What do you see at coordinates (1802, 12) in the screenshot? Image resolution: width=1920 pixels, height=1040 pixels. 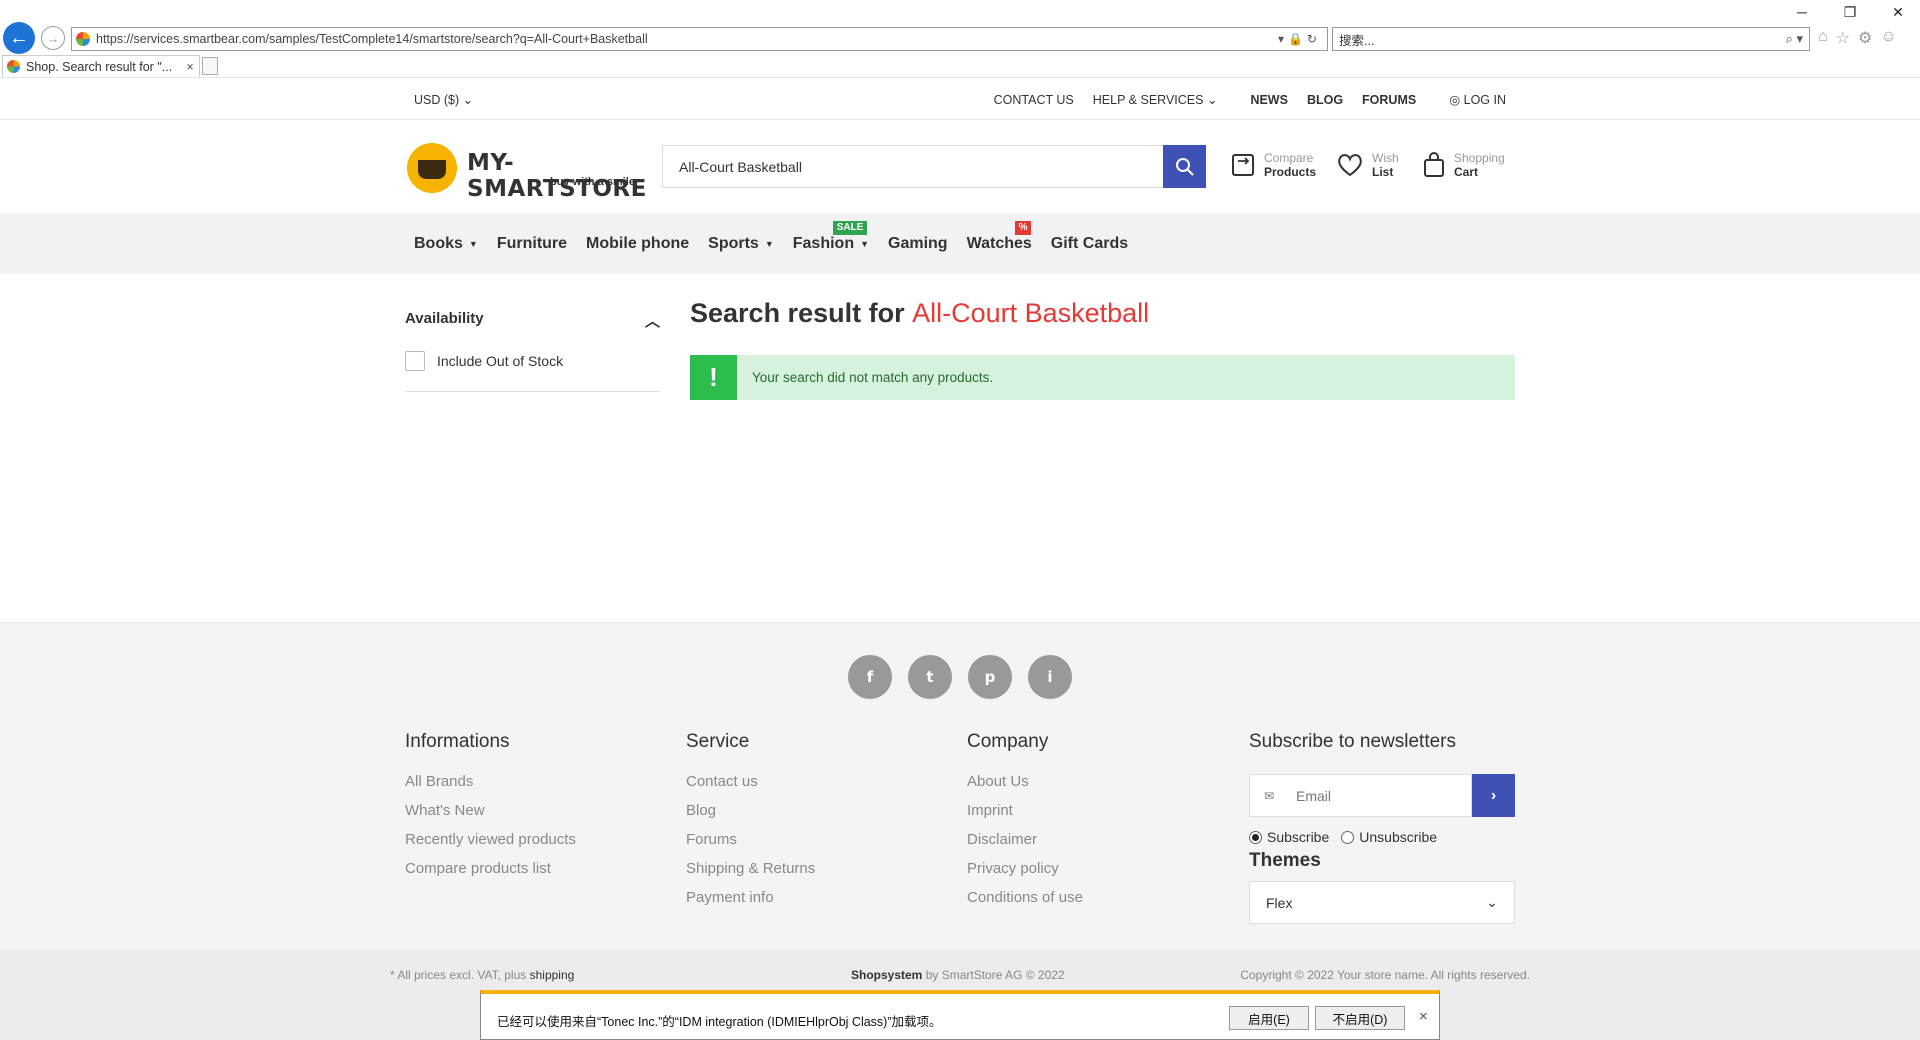 I see `minimize-icon: ─` at bounding box center [1802, 12].